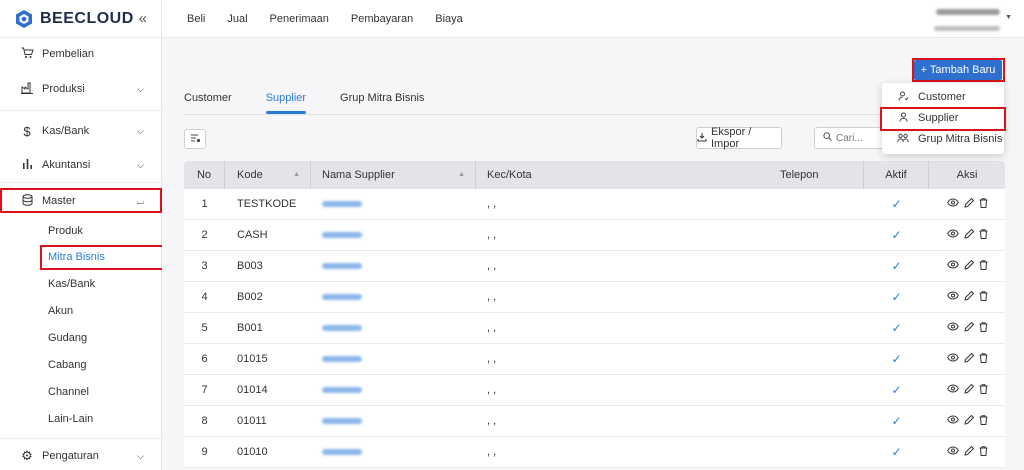 The image size is (1024, 470). What do you see at coordinates (268, 175) in the screenshot?
I see `col-kode: Kode ▲` at bounding box center [268, 175].